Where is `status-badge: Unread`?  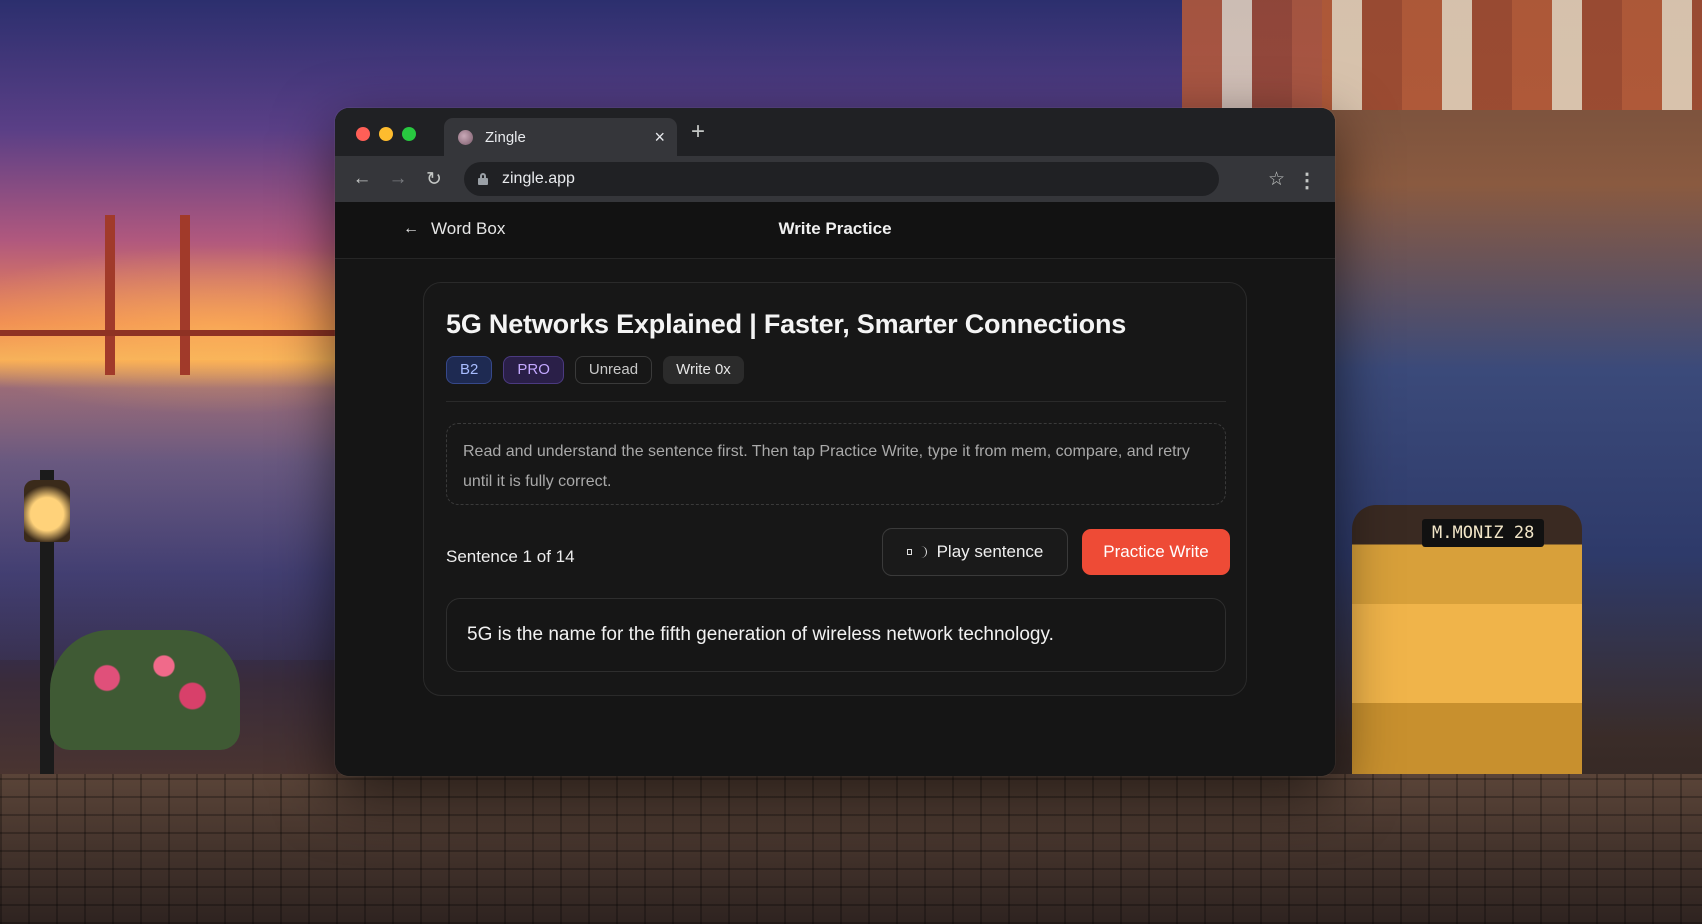 status-badge: Unread is located at coordinates (613, 370).